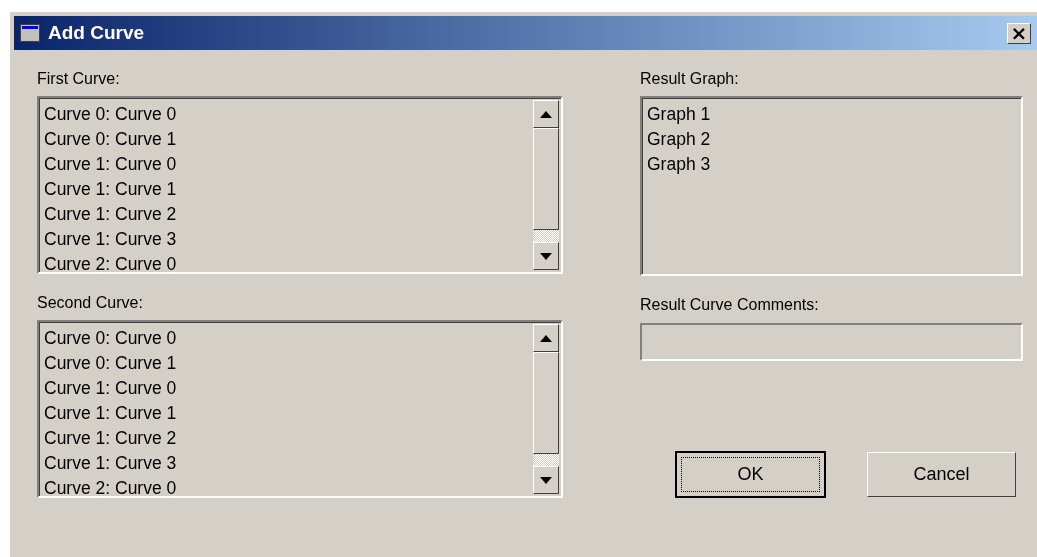  I want to click on comments-field, so click(831, 342).